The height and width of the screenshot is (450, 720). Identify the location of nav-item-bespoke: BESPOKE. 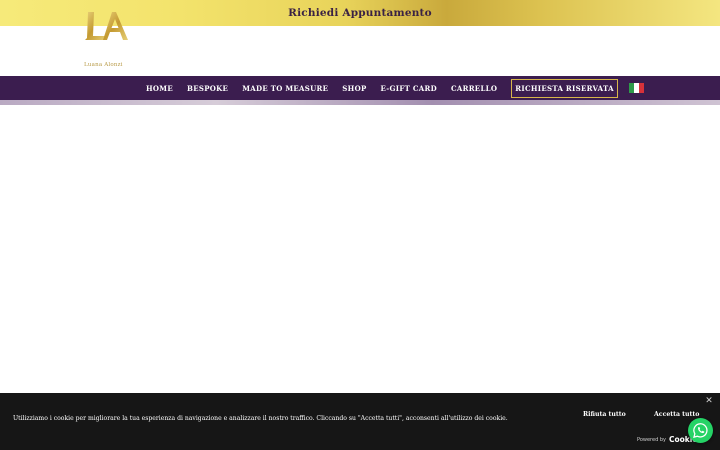
(207, 88).